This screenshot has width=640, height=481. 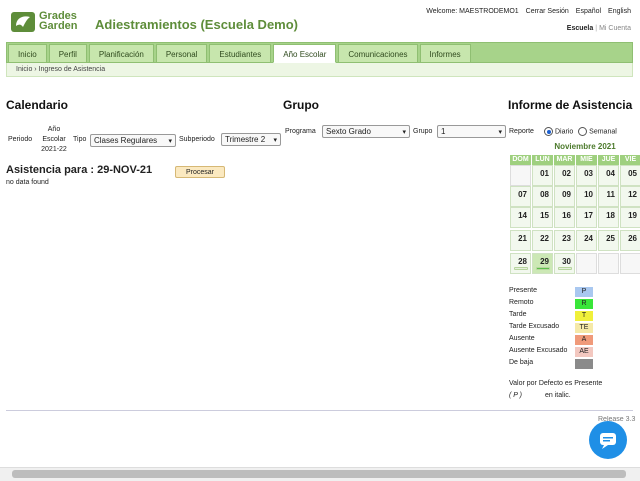 I want to click on calendario-title: Calendario, so click(x=37, y=105).